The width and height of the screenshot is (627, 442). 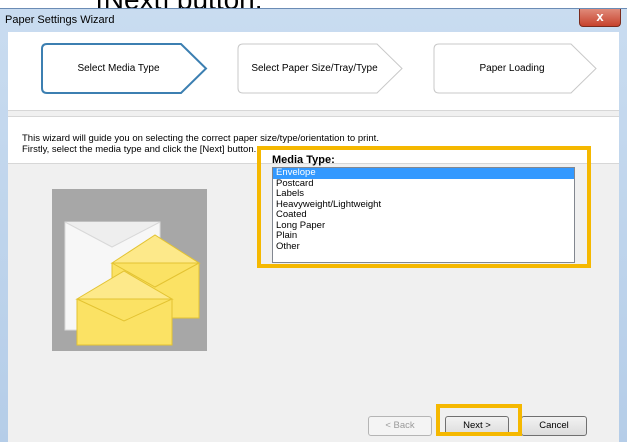 What do you see at coordinates (60, 20) in the screenshot?
I see `window-title: Paper Settings Wizard` at bounding box center [60, 20].